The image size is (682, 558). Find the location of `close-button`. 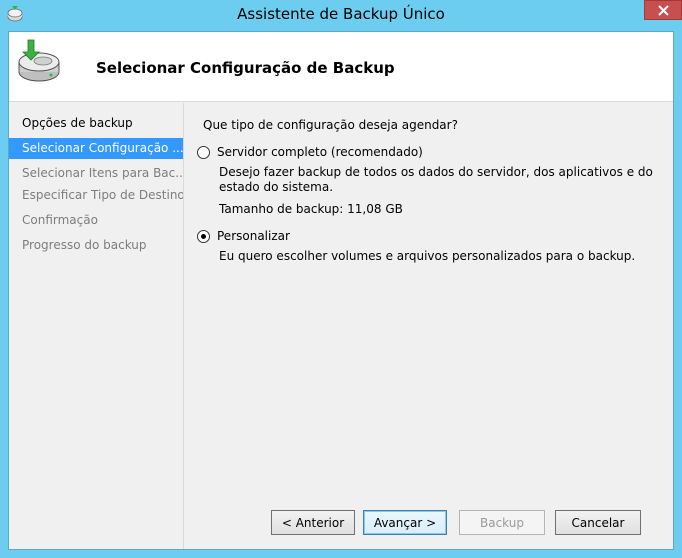

close-button is located at coordinates (663, 10).